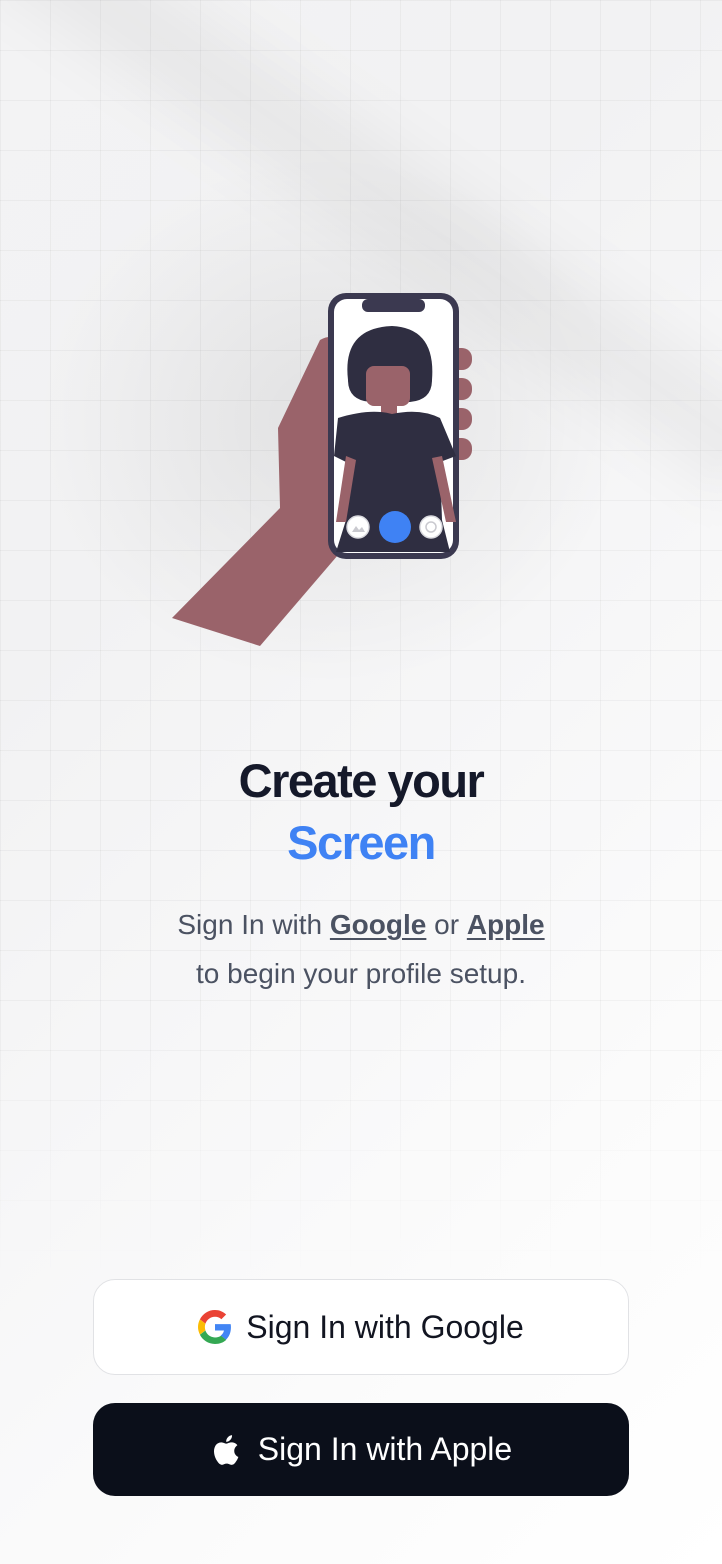 The height and width of the screenshot is (1564, 722). I want to click on google-icon, so click(215, 1327).